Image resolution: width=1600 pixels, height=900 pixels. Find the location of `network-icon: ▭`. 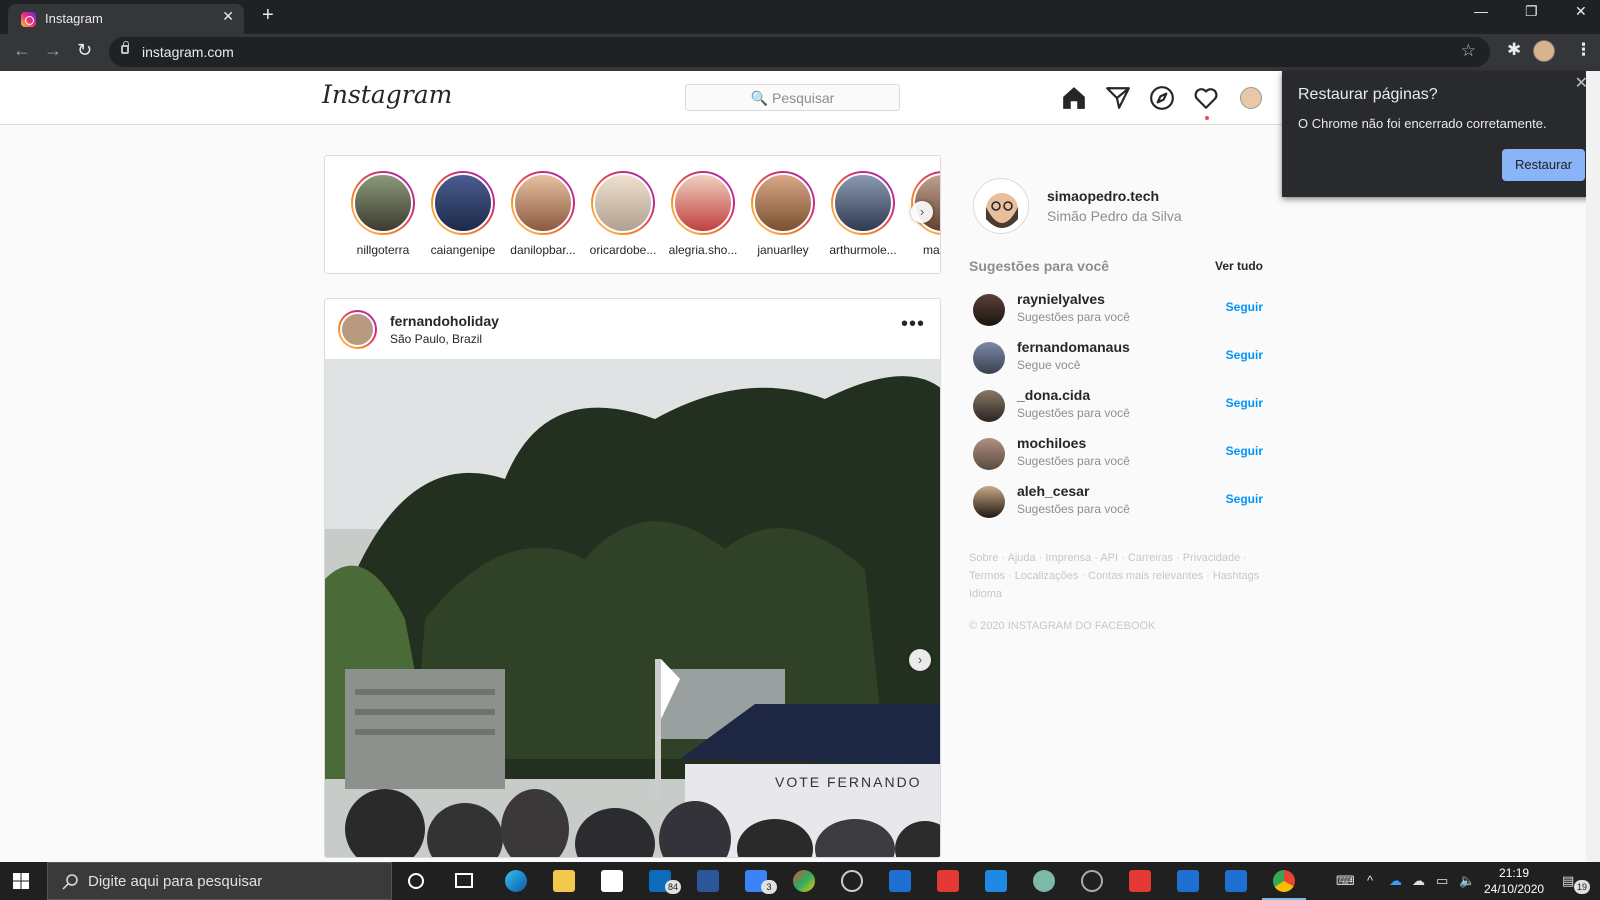

network-icon: ▭ is located at coordinates (1442, 881).